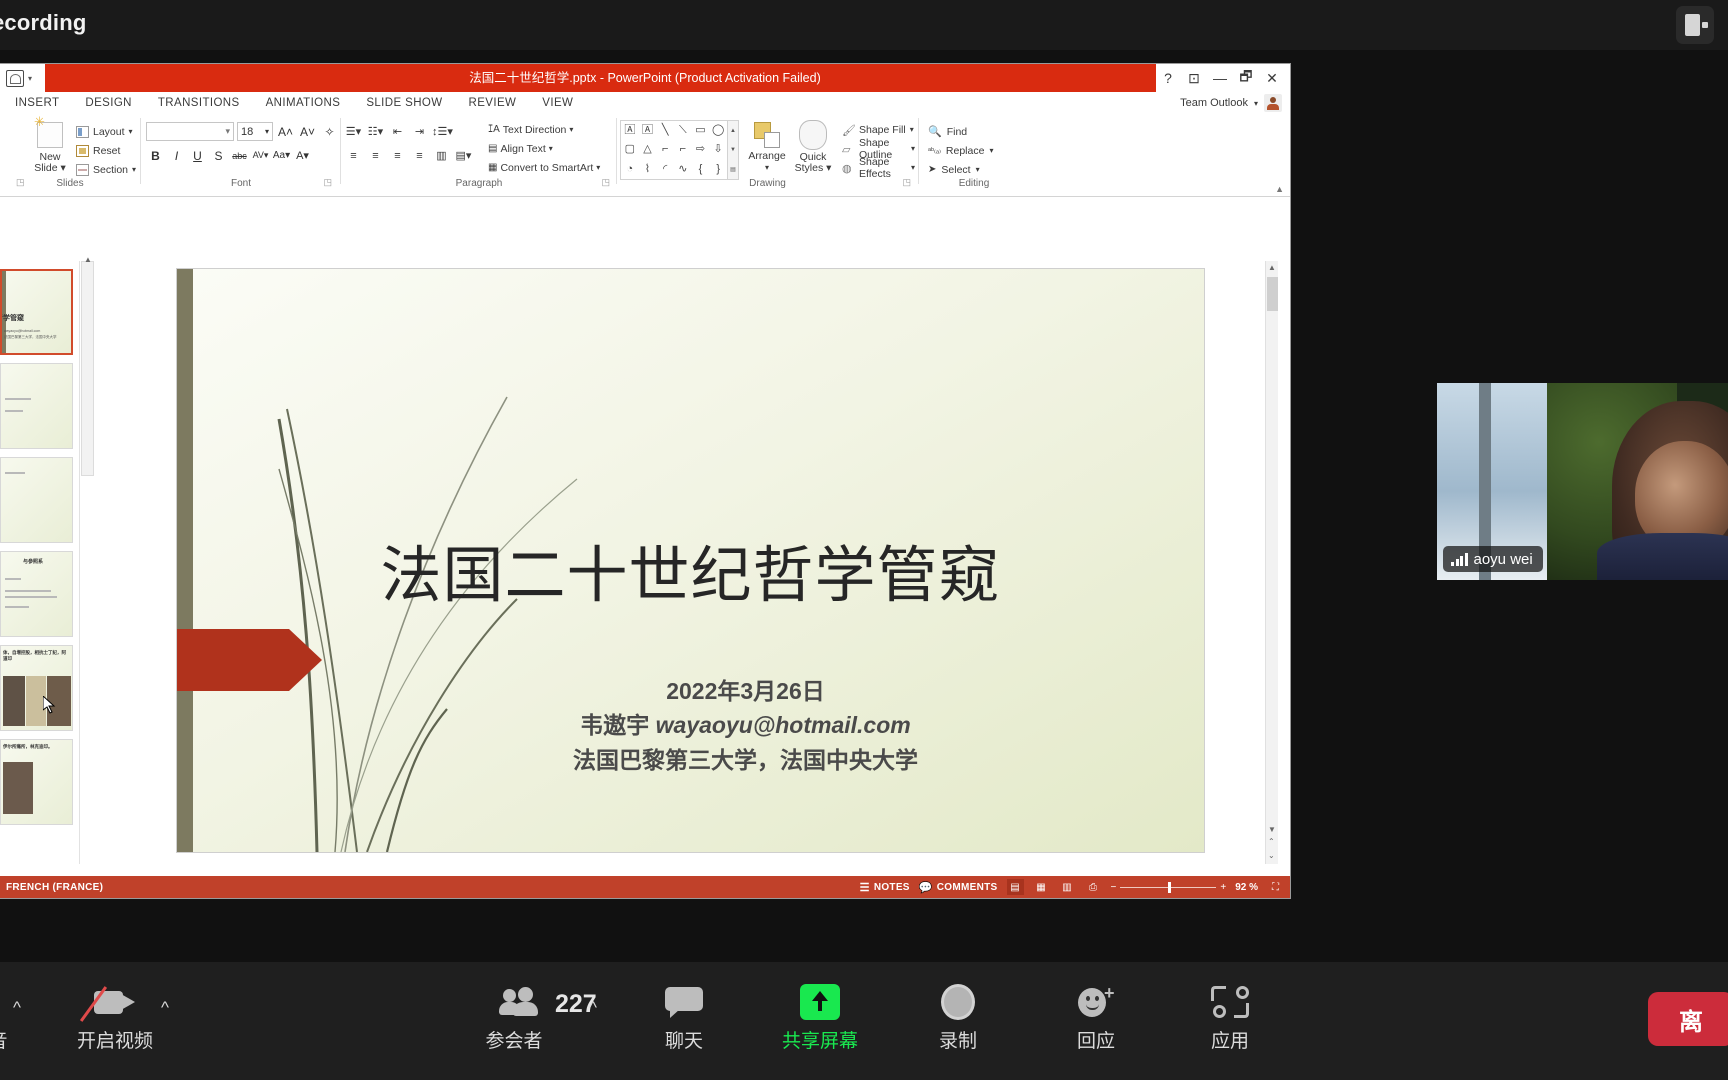  I want to click on participants-options-caret: ^, so click(593, 1008).